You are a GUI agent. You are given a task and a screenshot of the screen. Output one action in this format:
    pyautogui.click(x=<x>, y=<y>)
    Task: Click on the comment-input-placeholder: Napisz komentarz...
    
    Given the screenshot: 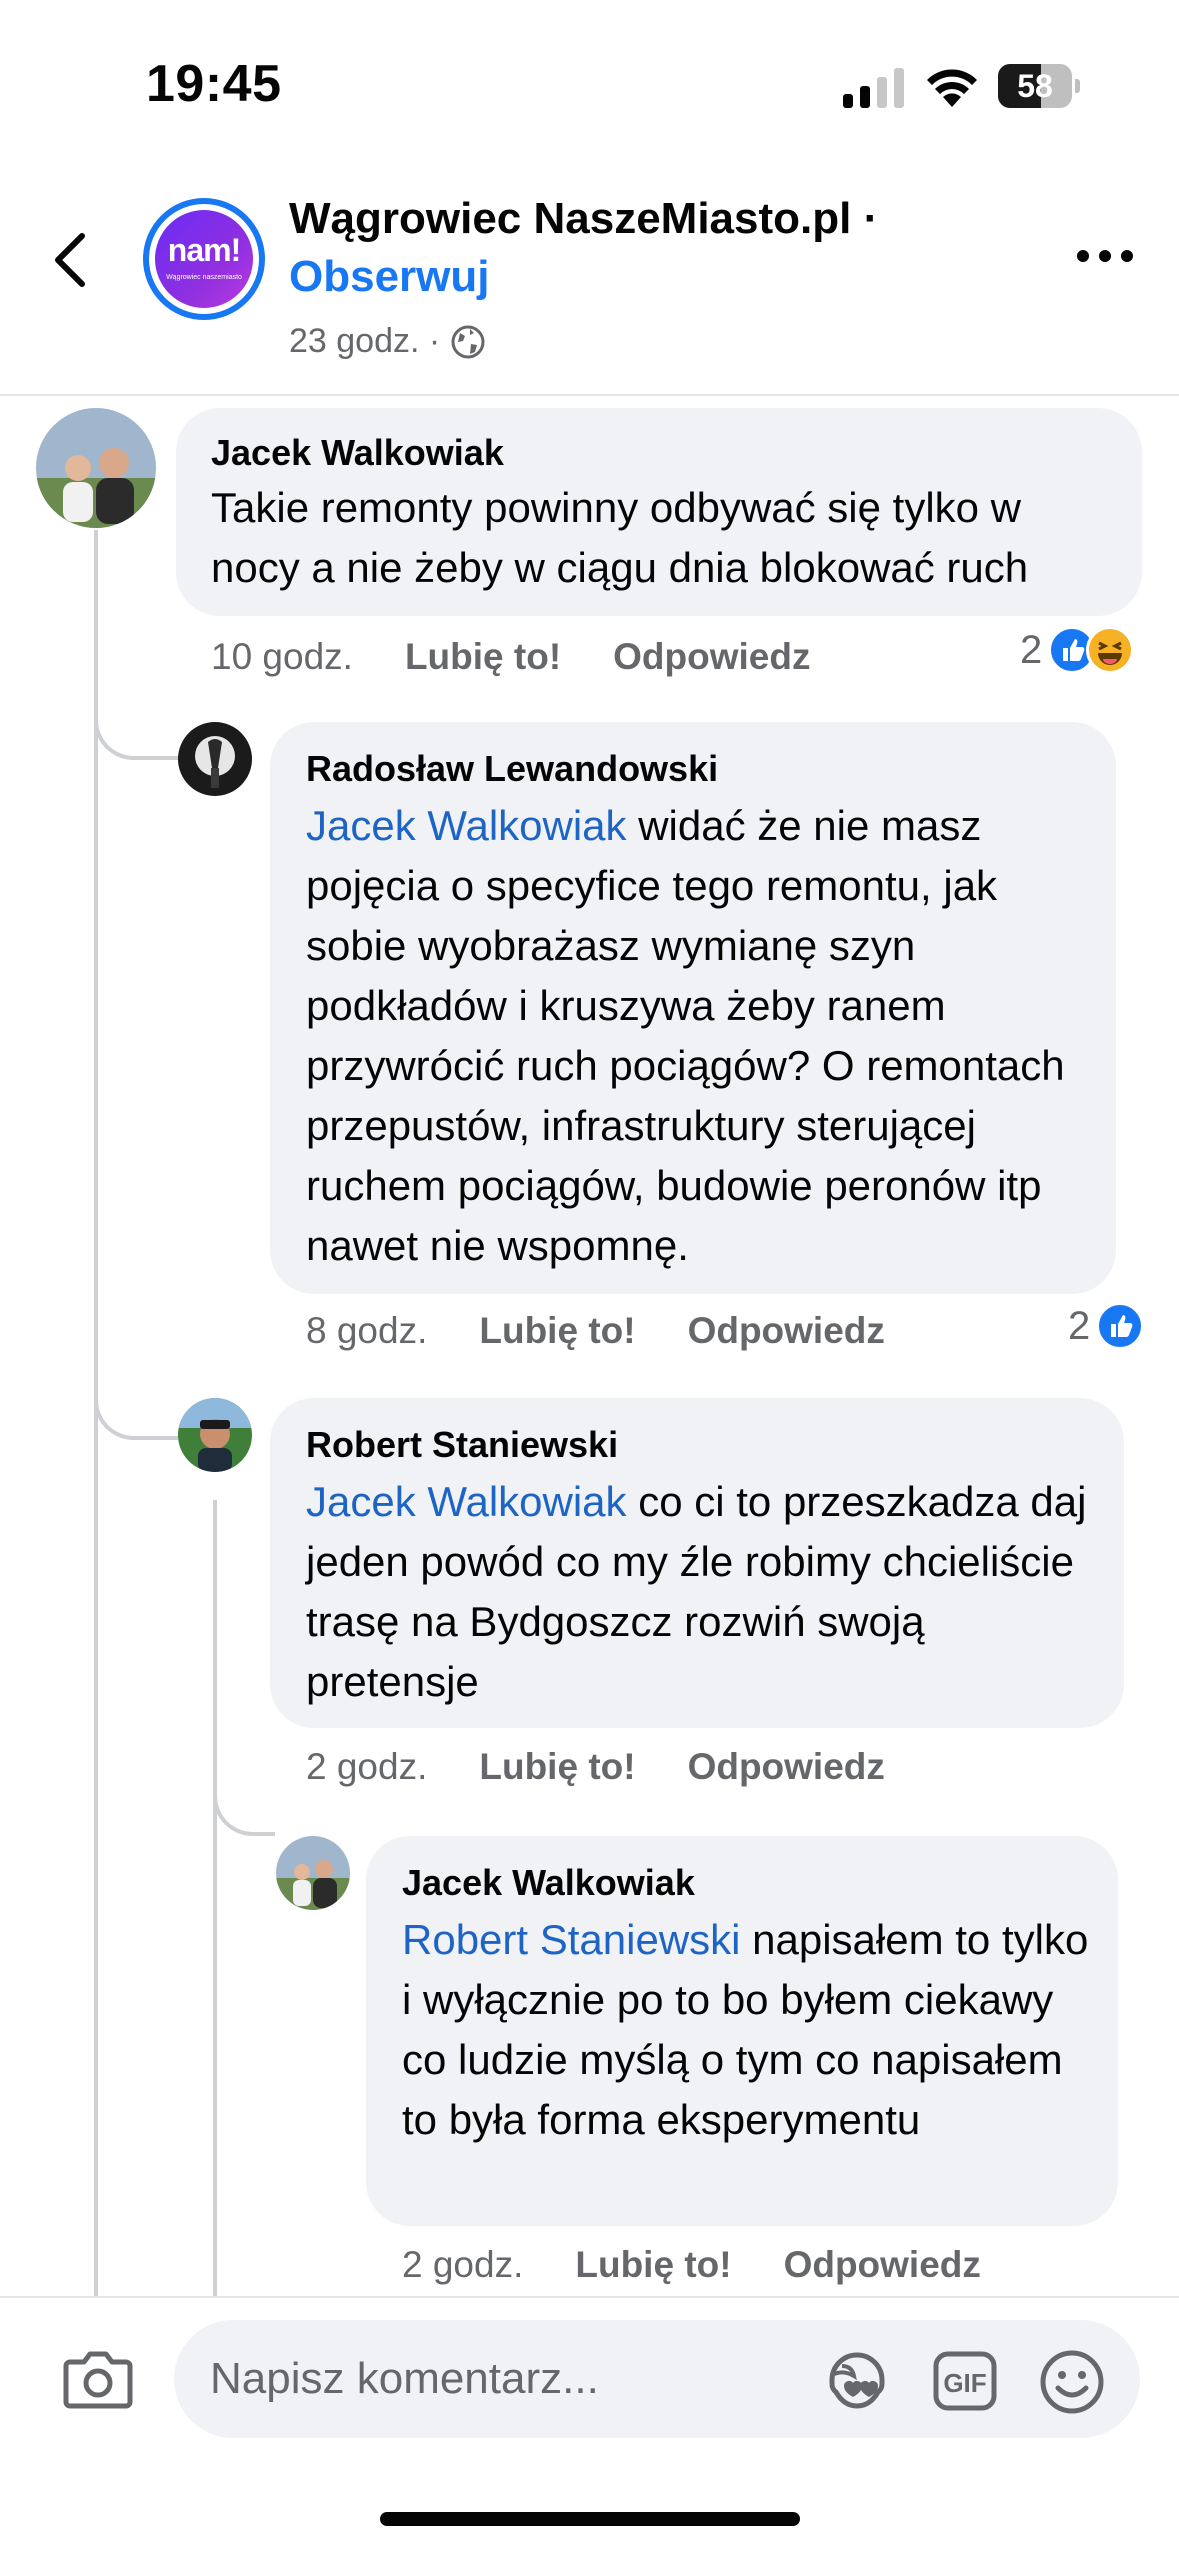 What is the action you would take?
    pyautogui.click(x=404, y=2378)
    